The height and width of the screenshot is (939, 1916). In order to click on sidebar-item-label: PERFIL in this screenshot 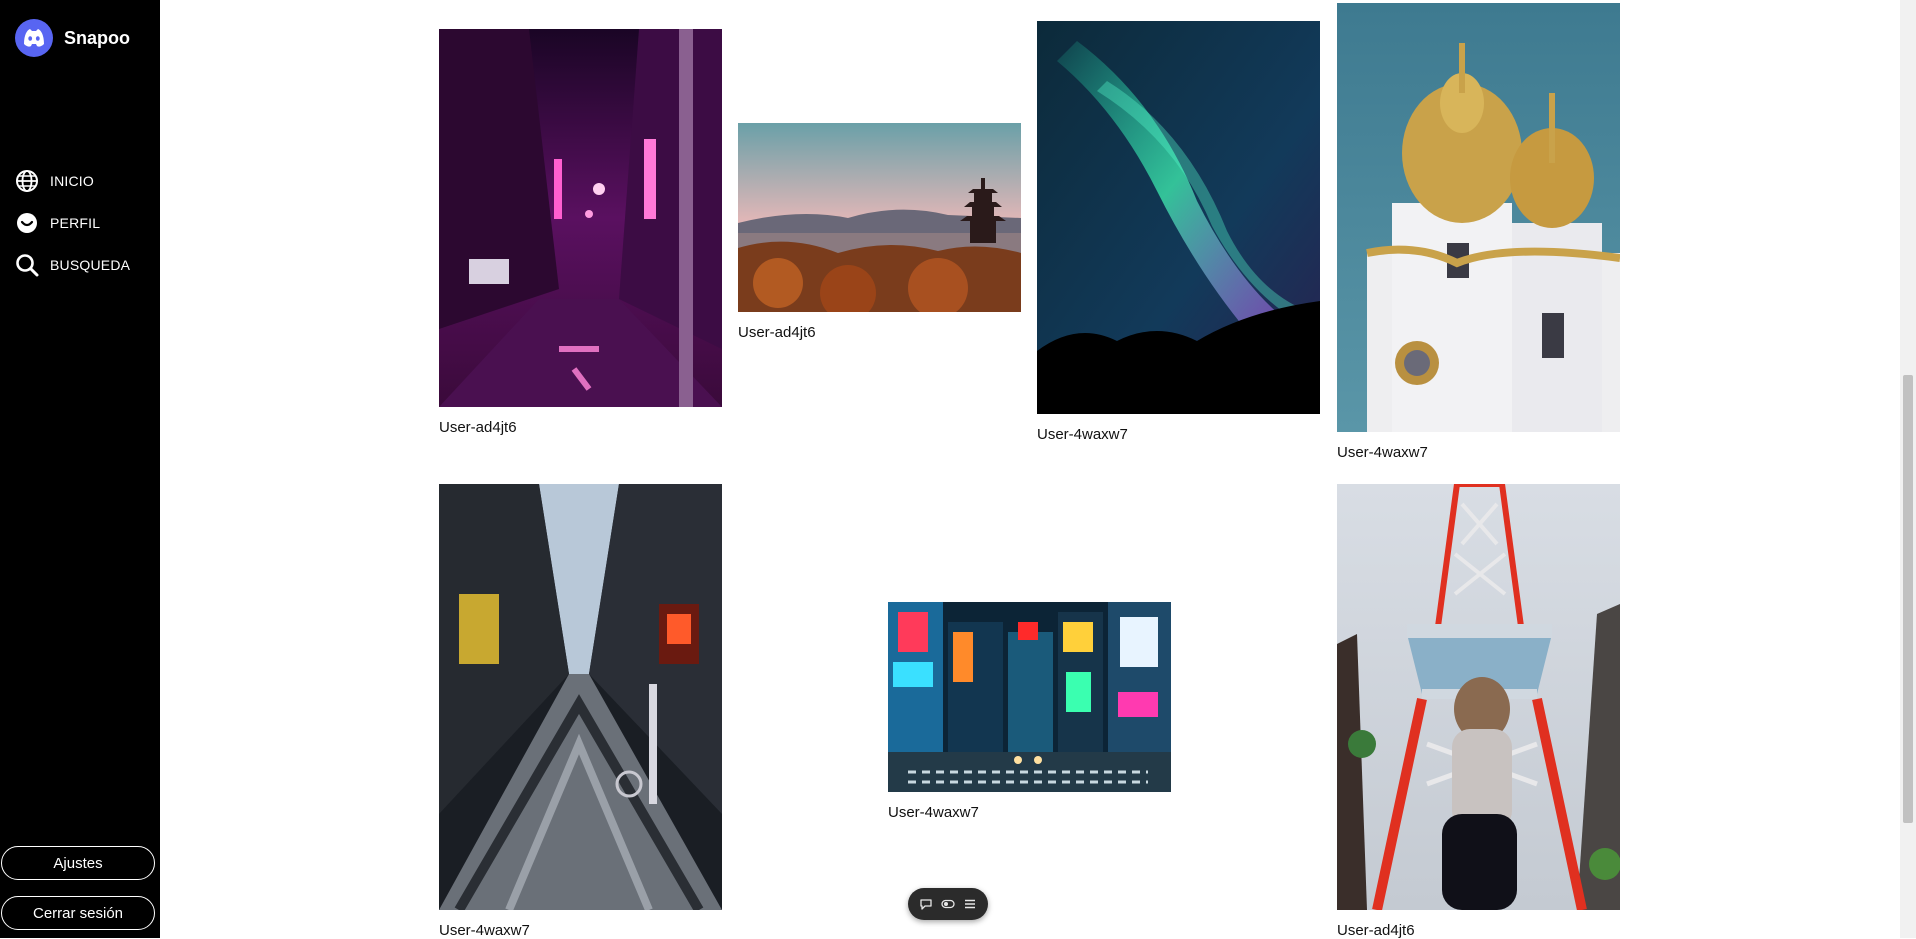, I will do `click(75, 223)`.